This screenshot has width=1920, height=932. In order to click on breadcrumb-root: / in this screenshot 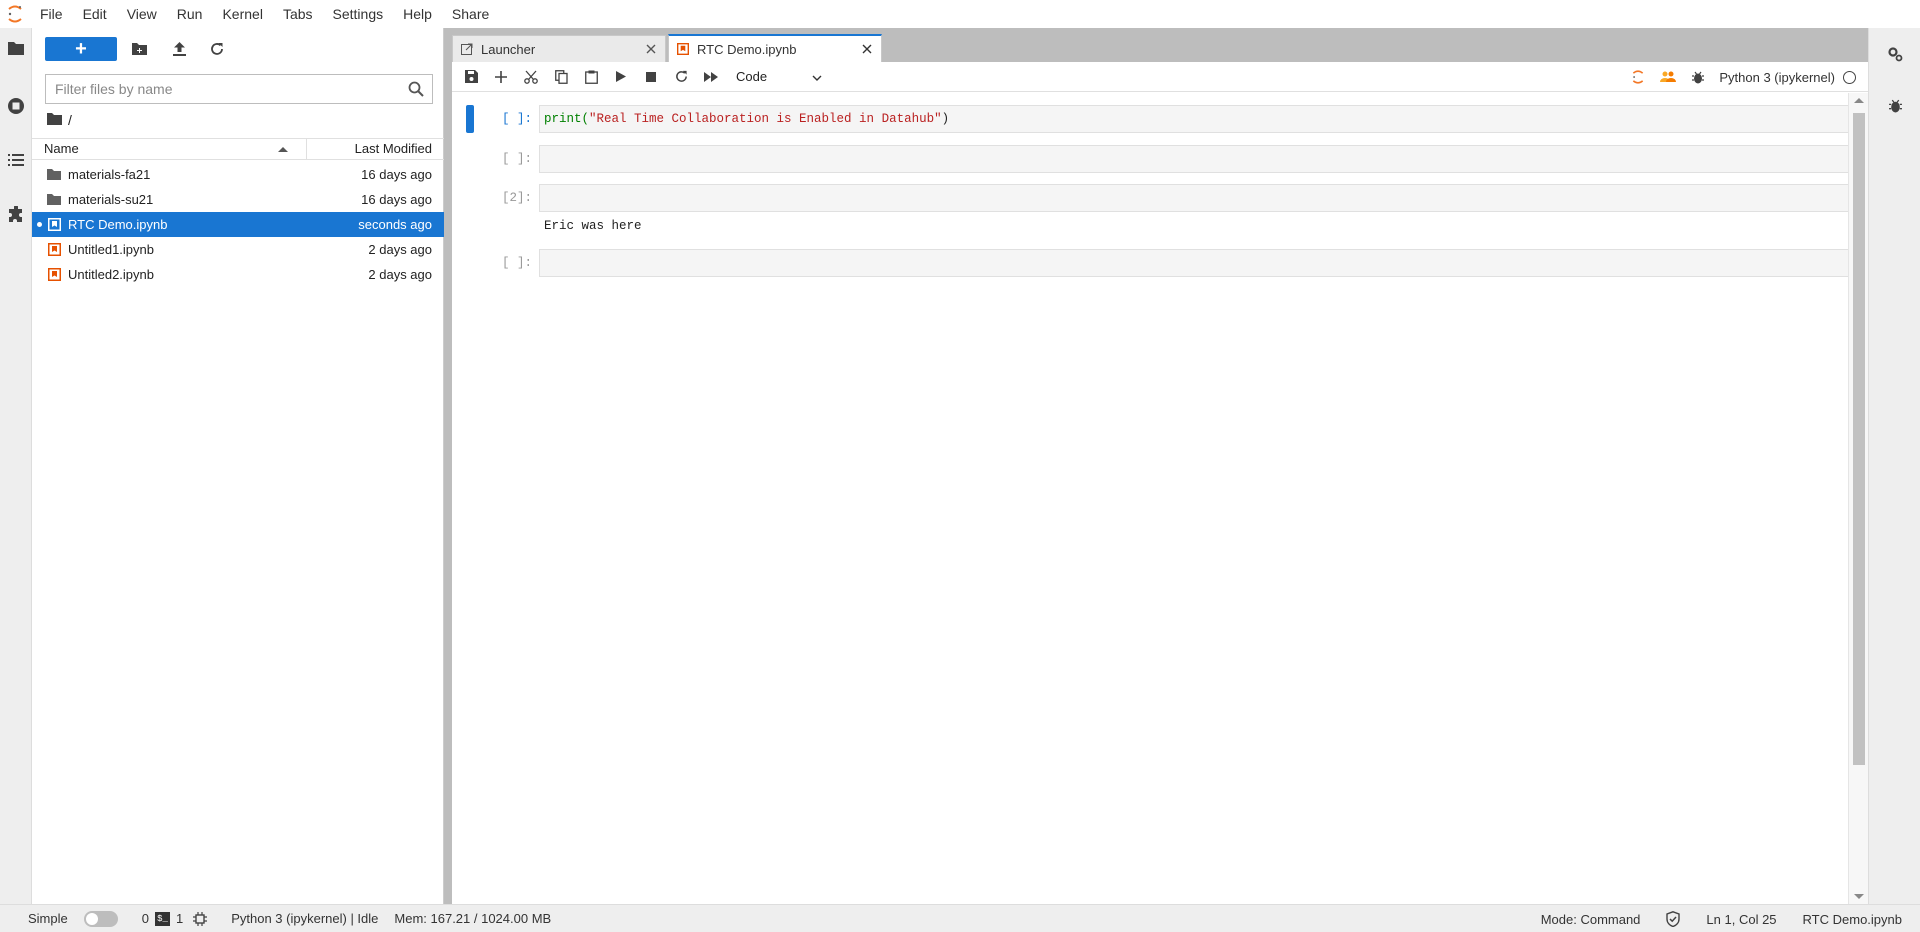, I will do `click(70, 120)`.